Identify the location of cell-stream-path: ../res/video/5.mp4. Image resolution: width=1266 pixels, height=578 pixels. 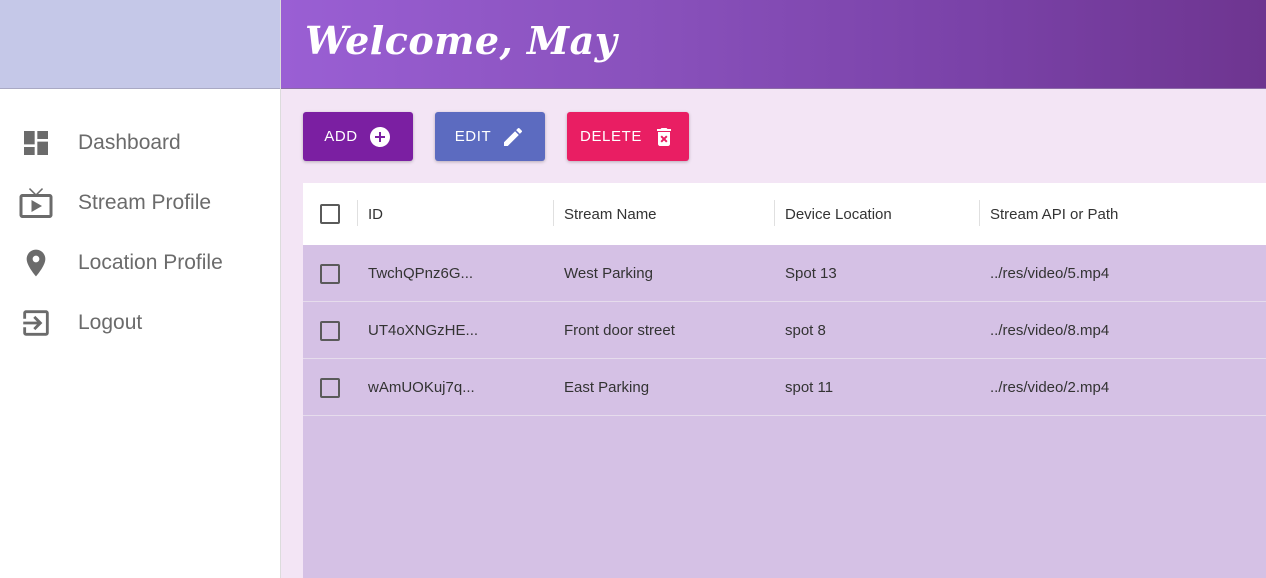
(1050, 273).